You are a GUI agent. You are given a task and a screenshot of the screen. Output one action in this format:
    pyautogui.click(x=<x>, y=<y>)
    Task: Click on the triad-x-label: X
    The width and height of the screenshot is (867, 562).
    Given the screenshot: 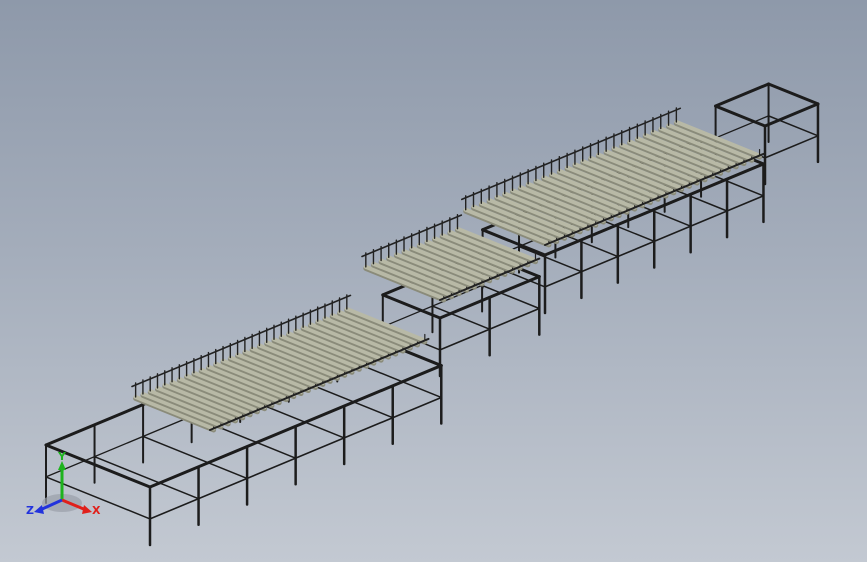 What is the action you would take?
    pyautogui.click(x=96, y=510)
    